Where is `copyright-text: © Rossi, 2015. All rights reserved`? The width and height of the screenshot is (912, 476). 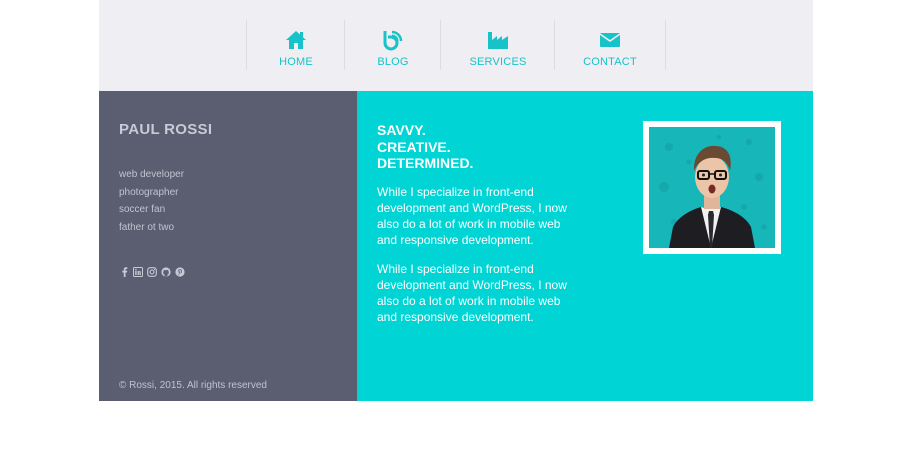
copyright-text: © Rossi, 2015. All rights reserved is located at coordinates (193, 385).